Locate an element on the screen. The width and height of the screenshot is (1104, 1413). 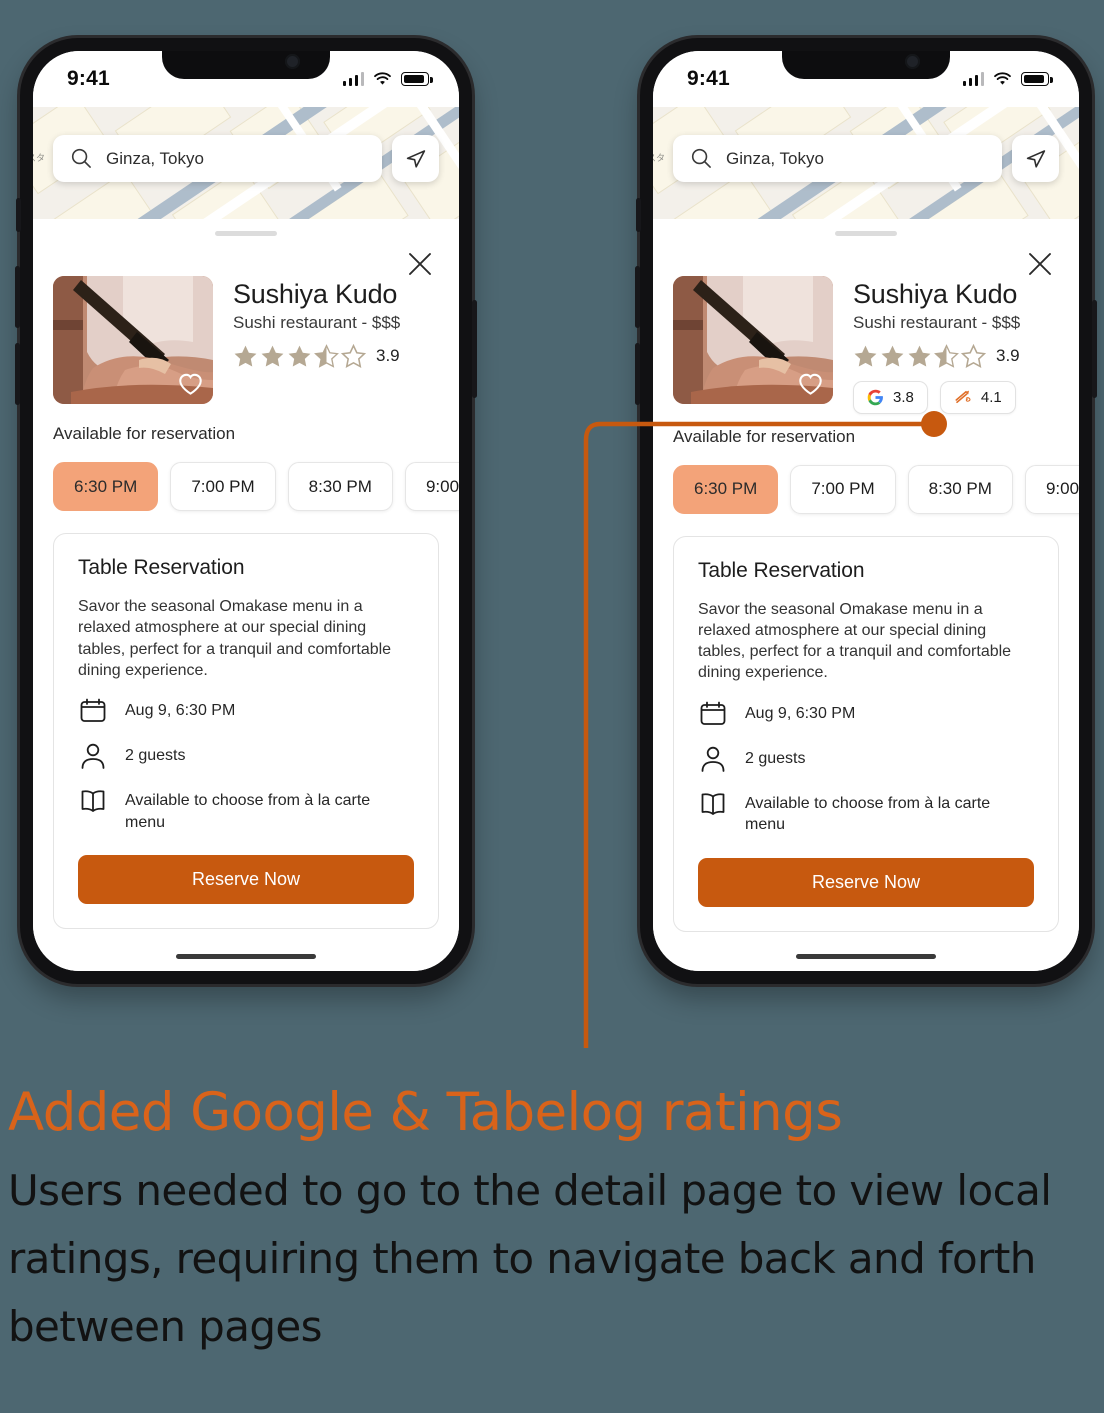
rating-badge-value: 3.8 is located at coordinates (903, 397).